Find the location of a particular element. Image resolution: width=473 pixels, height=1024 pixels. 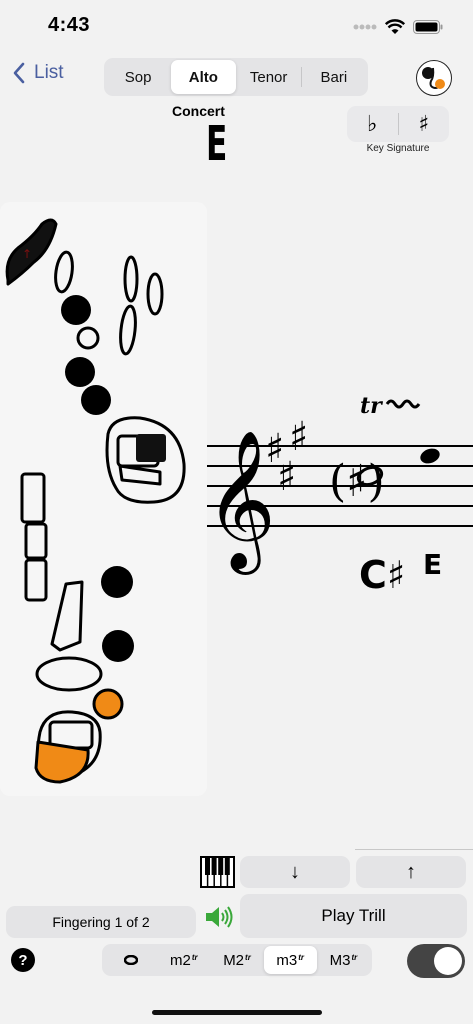

interval-label: M3 is located at coordinates (340, 960).